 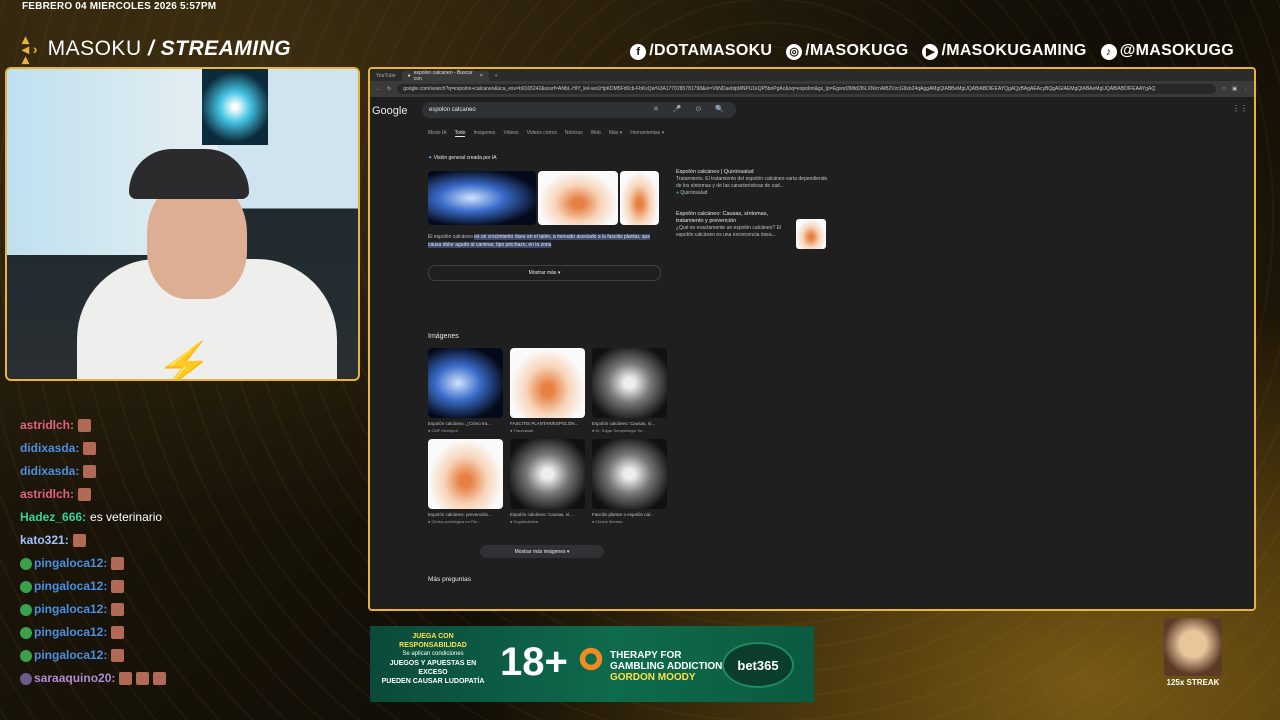 I want to click on new-tab-button: +, so click(x=496, y=76).